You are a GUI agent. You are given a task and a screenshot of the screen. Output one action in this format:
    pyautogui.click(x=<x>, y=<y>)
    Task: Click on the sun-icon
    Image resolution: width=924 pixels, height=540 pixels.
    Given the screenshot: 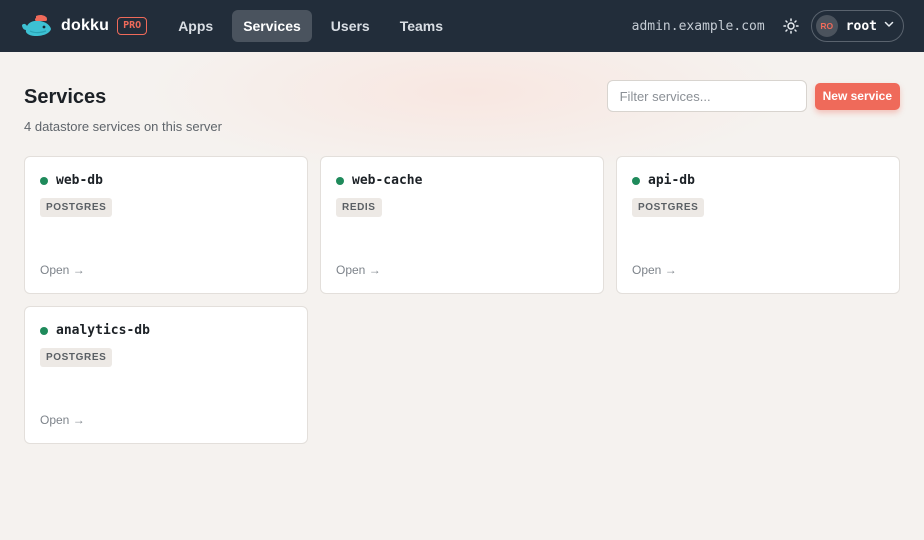 What is the action you would take?
    pyautogui.click(x=791, y=26)
    